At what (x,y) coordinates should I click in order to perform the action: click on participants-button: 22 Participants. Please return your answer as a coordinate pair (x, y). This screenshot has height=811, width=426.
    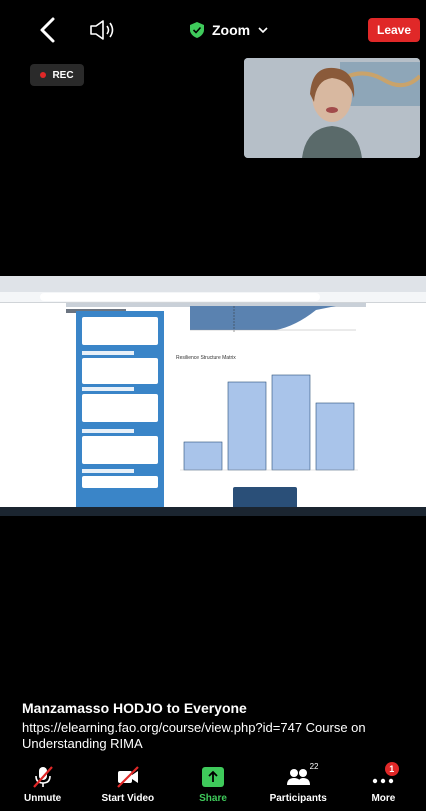
    Looking at the image, I should click on (298, 784).